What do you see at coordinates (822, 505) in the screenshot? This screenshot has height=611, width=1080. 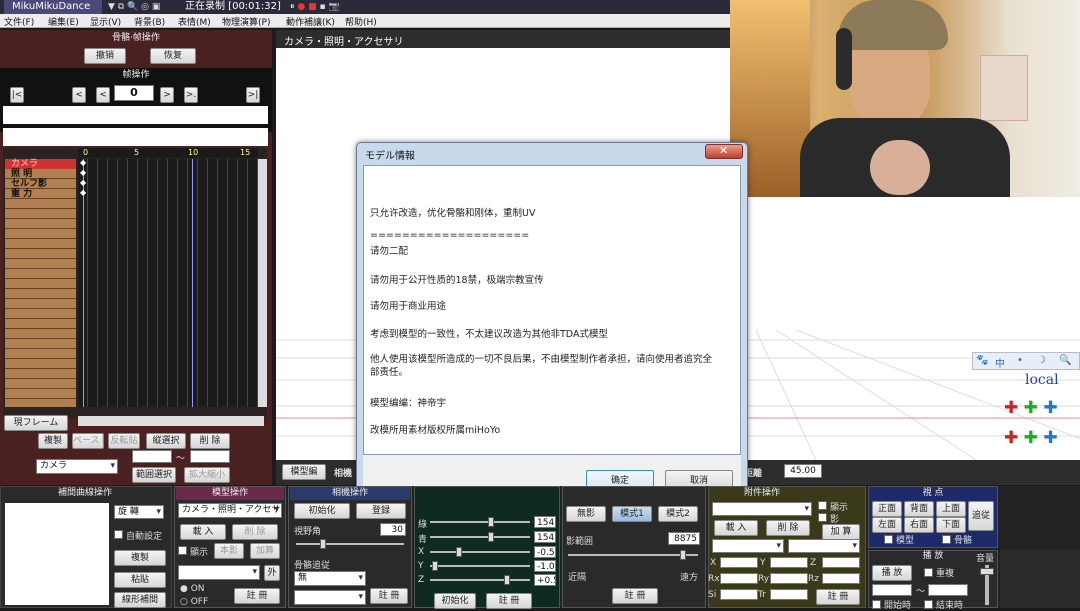 I see `acc-show-checkbox` at bounding box center [822, 505].